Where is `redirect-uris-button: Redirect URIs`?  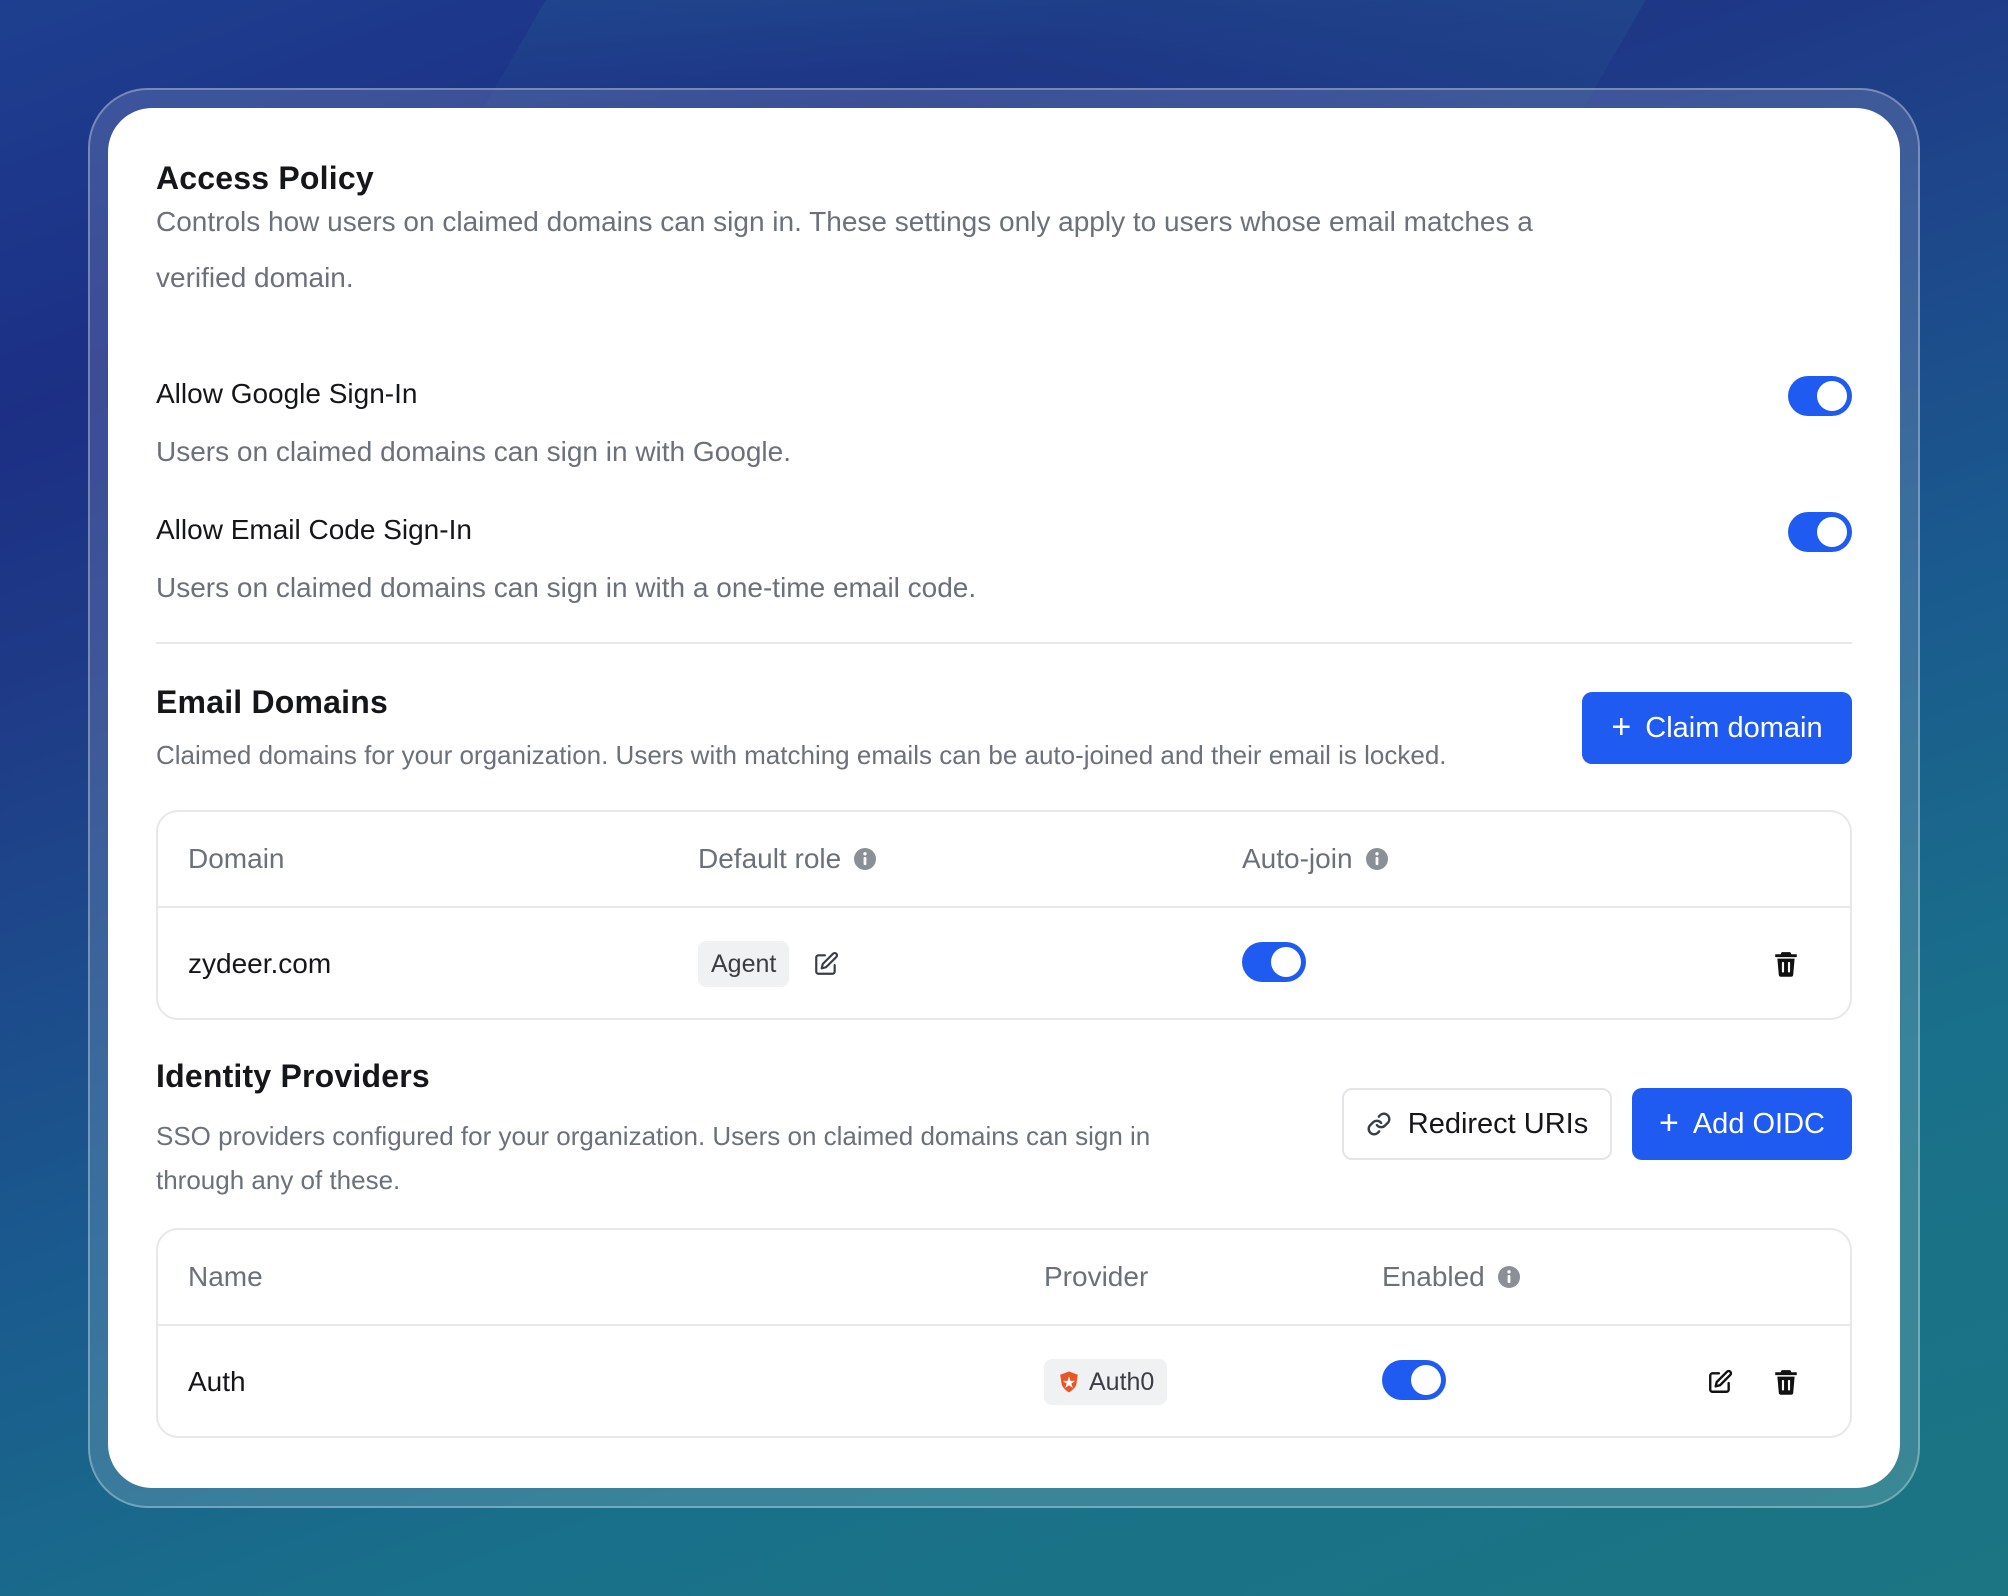
redirect-uris-button: Redirect URIs is located at coordinates (1477, 1124).